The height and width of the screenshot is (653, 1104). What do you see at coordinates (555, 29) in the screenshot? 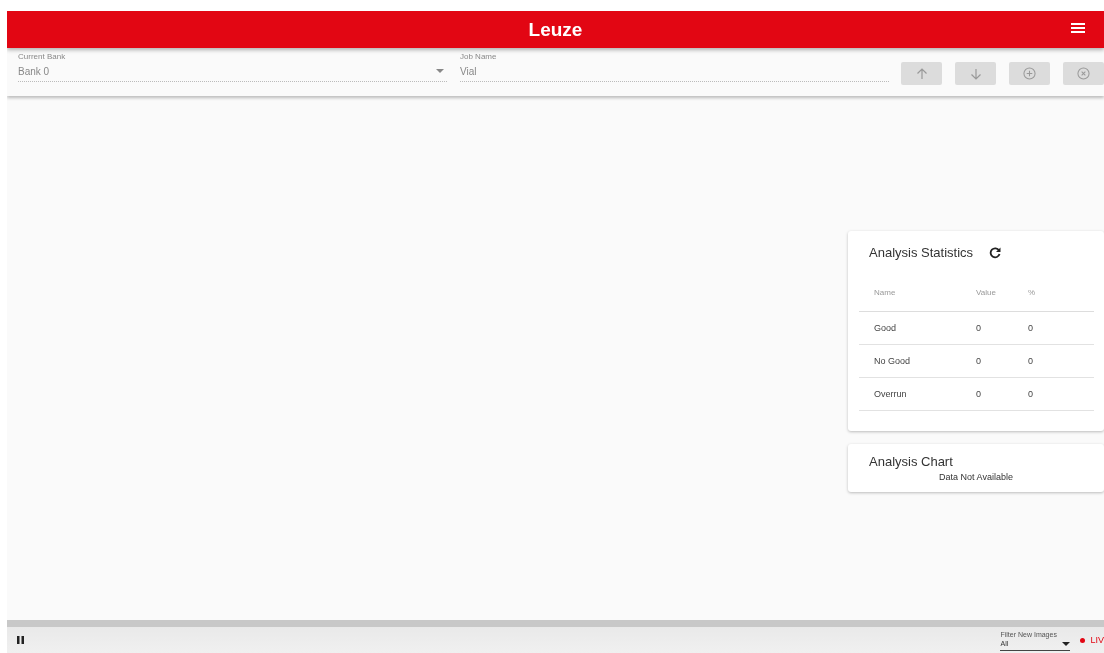
I see `brand-logo: Leuze` at bounding box center [555, 29].